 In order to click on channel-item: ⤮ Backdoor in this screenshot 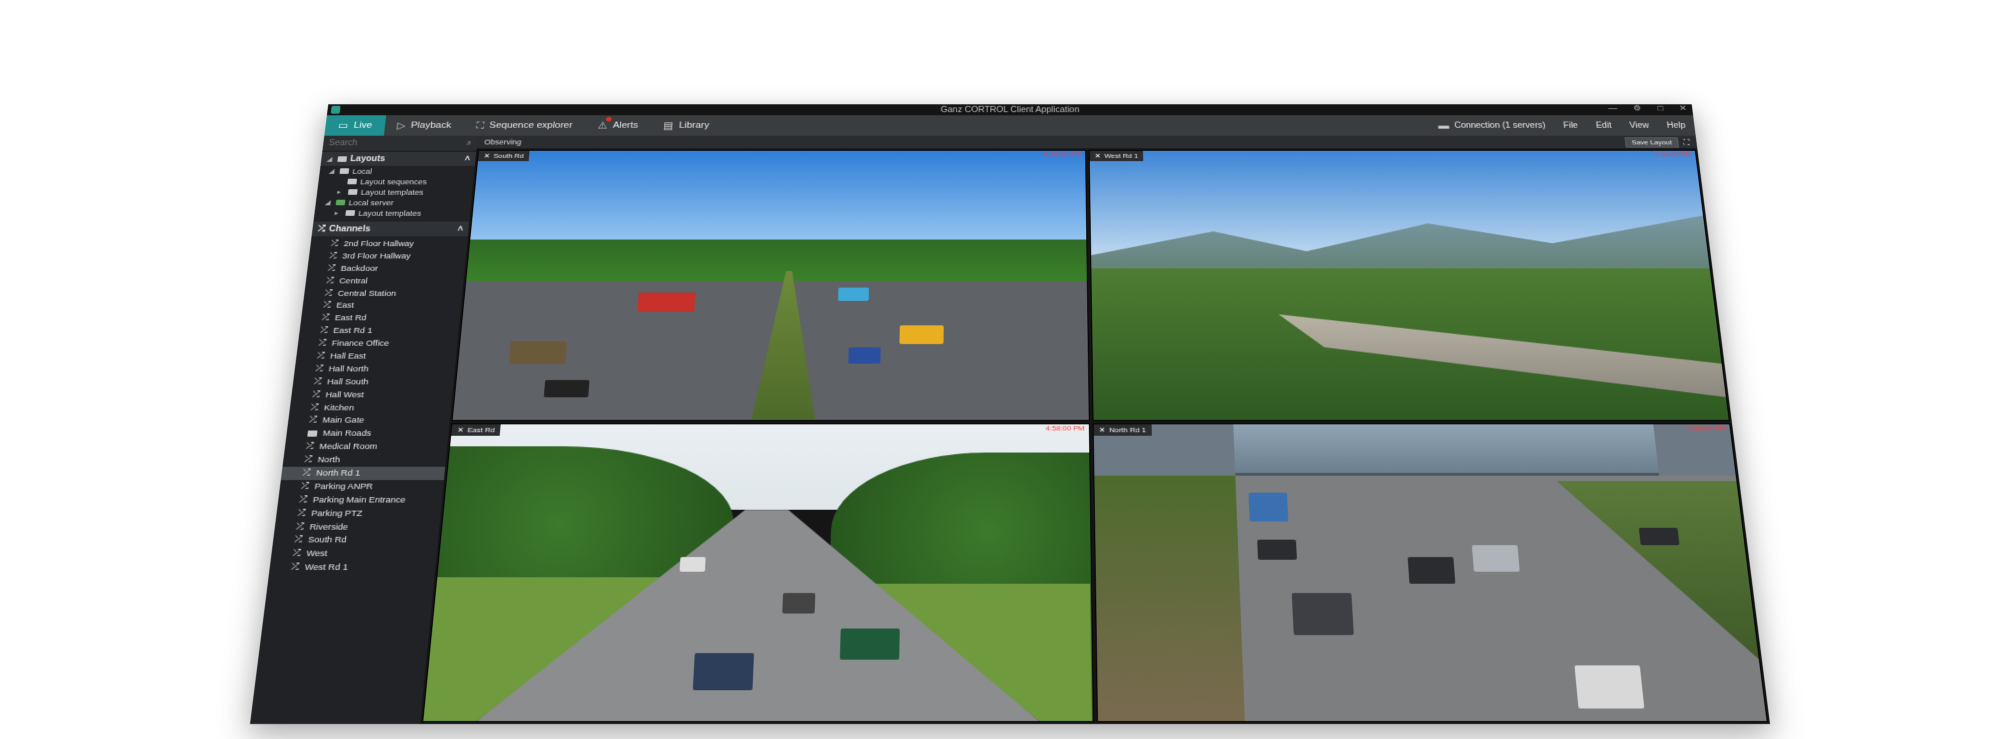, I will do `click(386, 268)`.